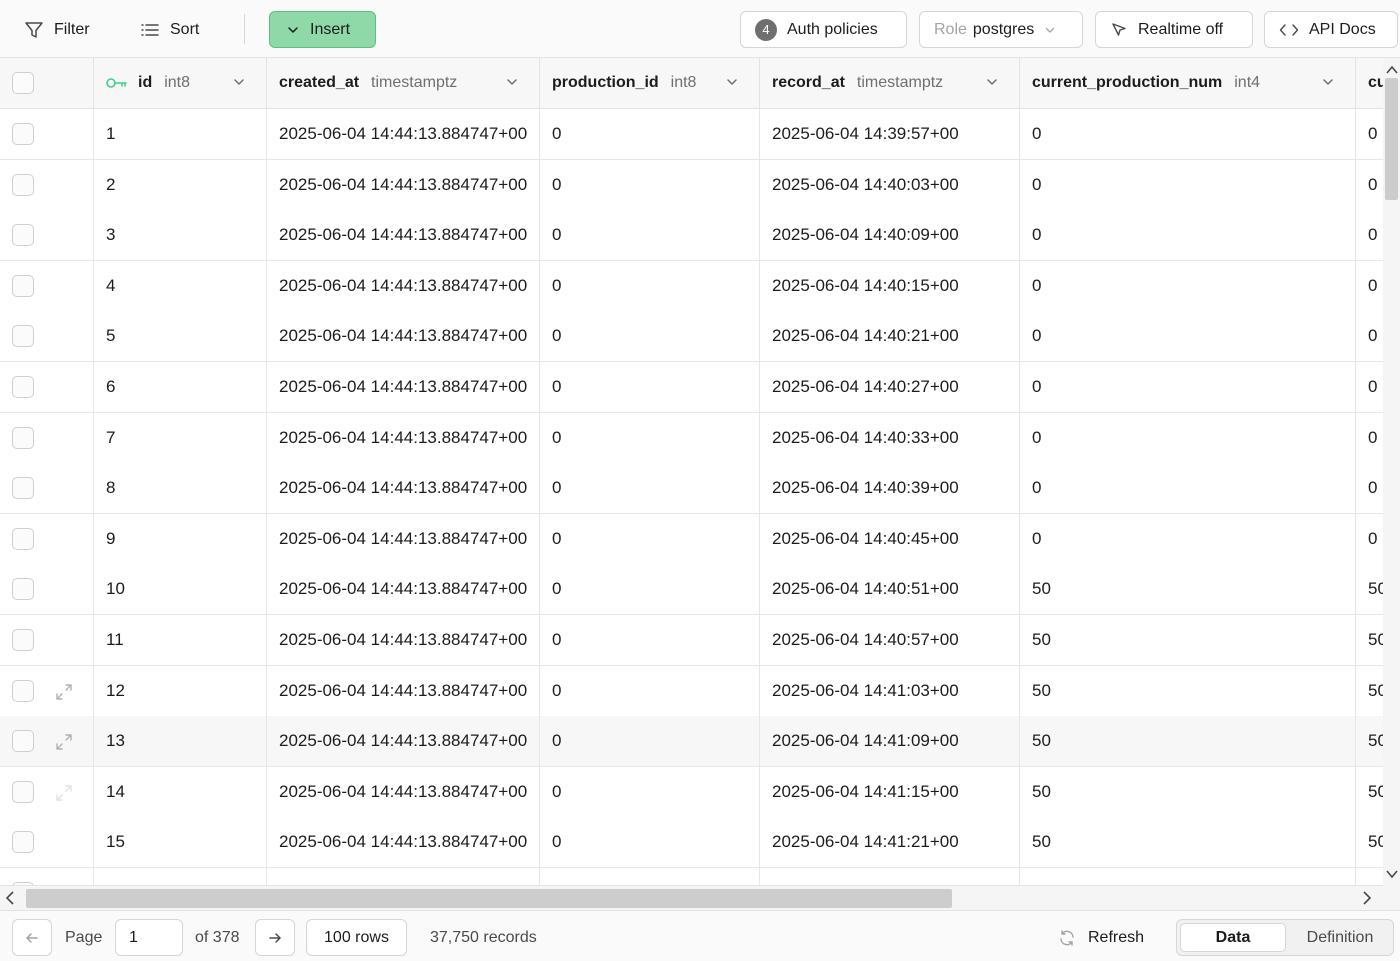 The image size is (1400, 961). What do you see at coordinates (180, 842) in the screenshot?
I see `cell-id: 15` at bounding box center [180, 842].